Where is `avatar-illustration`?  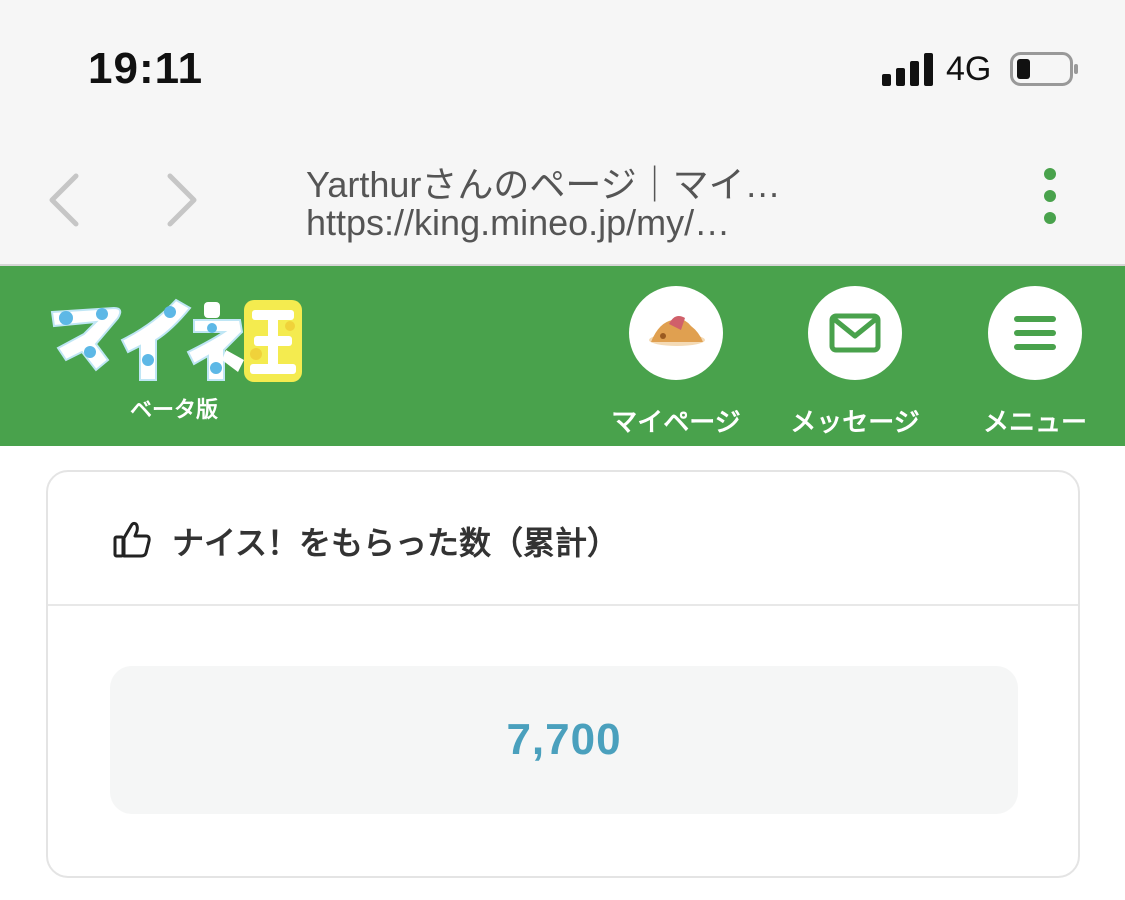
avatar-illustration is located at coordinates (677, 331).